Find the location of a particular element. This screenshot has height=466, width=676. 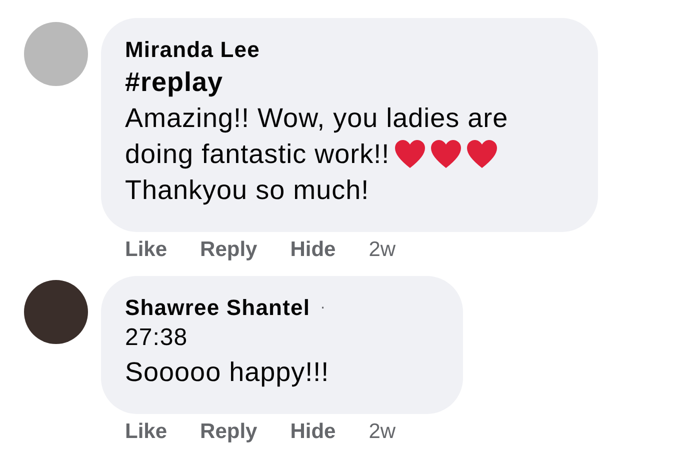

author-name: Miranda Lee is located at coordinates (192, 50).